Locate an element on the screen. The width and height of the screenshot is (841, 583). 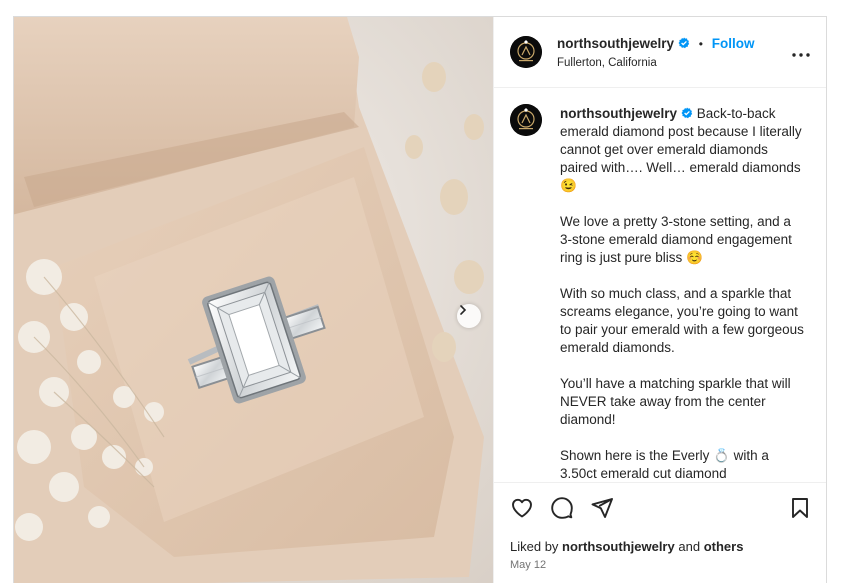
save-button is located at coordinates (800, 510).